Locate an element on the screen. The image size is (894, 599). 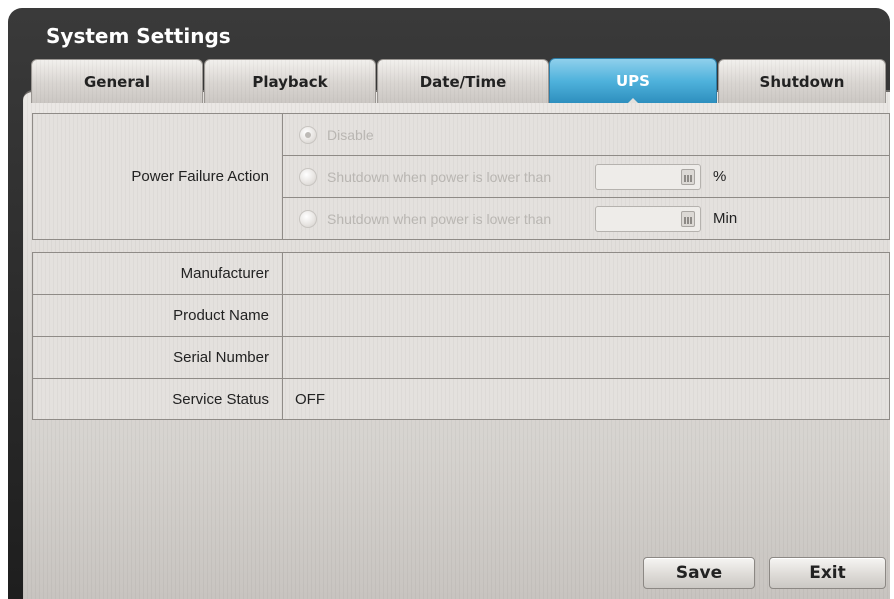
product-name-value is located at coordinates (586, 315).